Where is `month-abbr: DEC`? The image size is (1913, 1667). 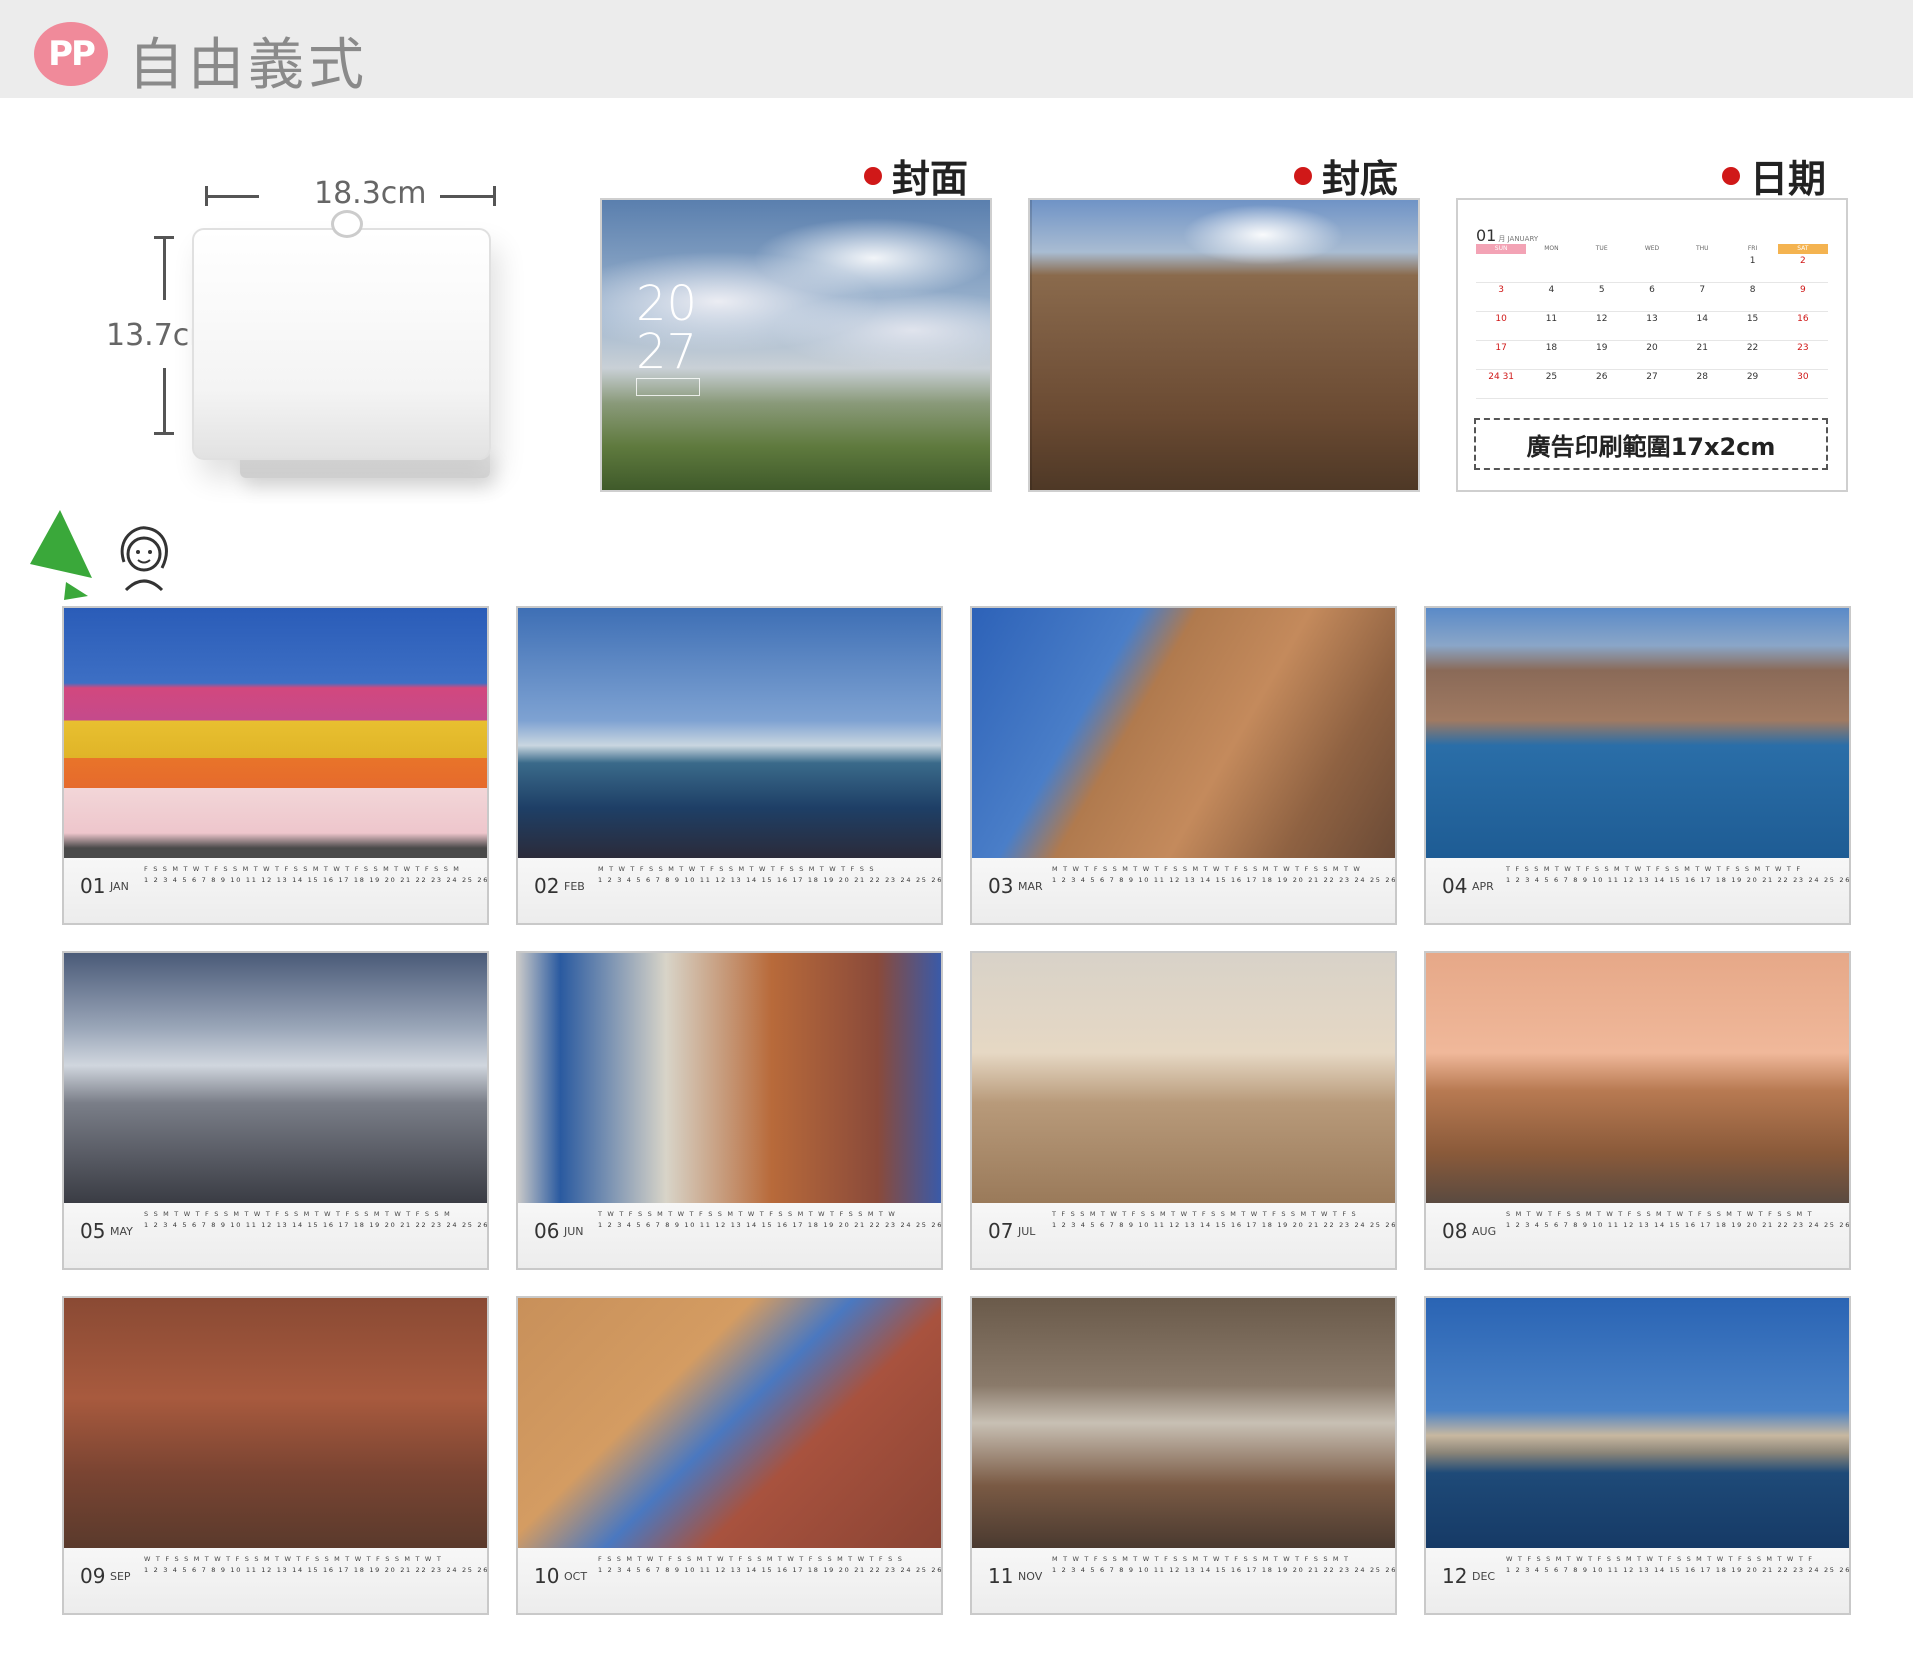
month-abbr: DEC is located at coordinates (1484, 1576).